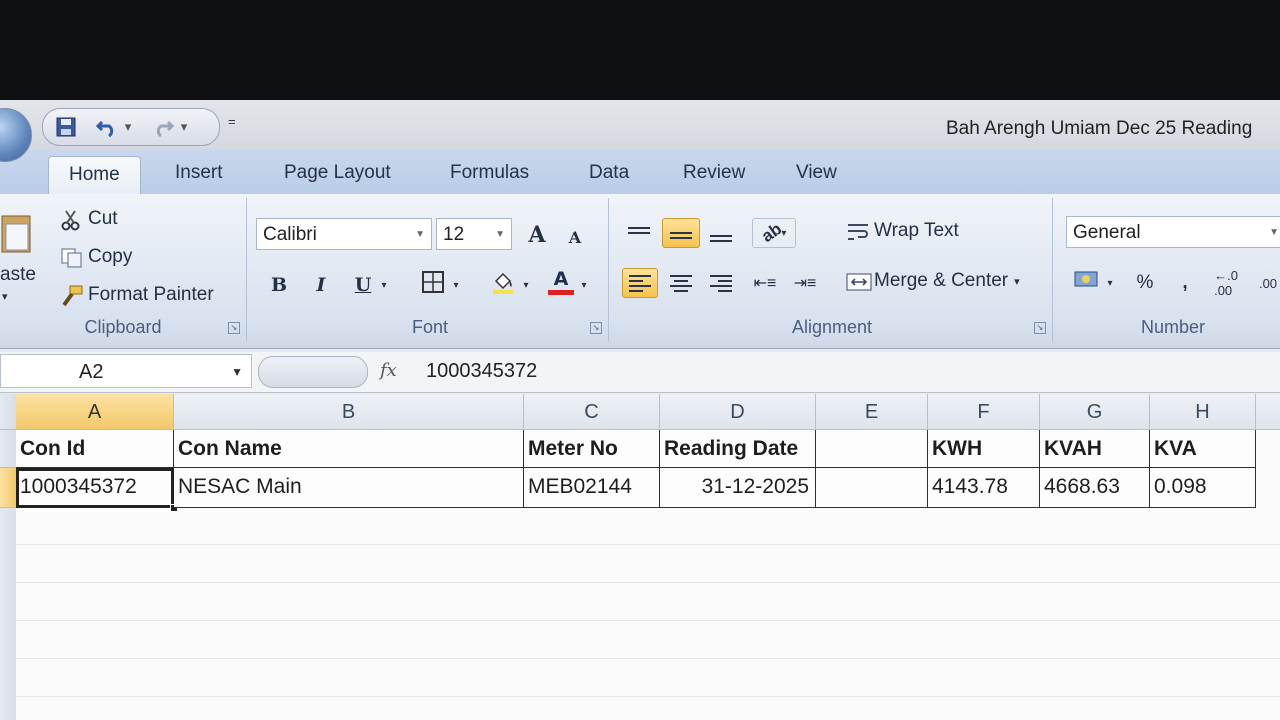  Describe the element at coordinates (648, 544) in the screenshot. I see `gridline` at that location.